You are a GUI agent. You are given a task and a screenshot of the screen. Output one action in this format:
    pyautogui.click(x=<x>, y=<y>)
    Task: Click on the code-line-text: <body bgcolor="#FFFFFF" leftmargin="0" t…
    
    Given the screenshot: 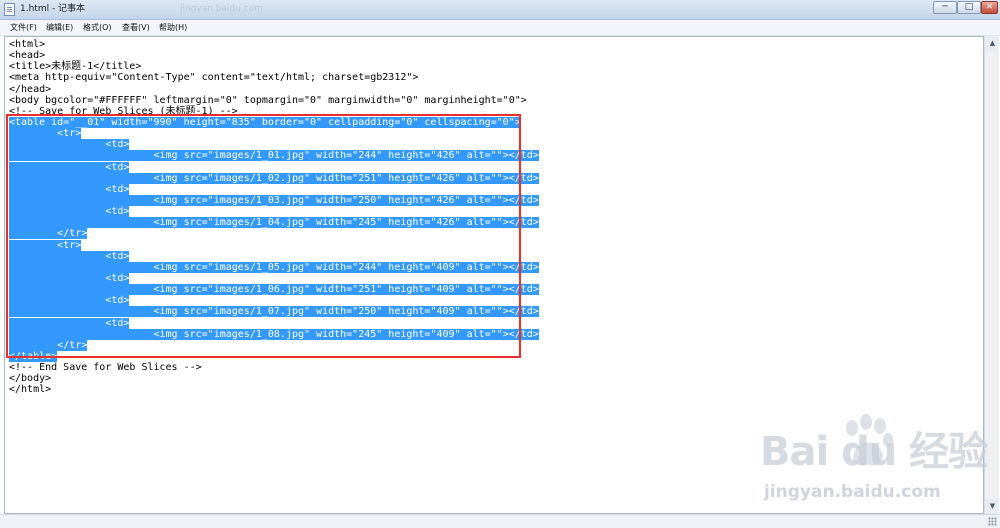 What is the action you would take?
    pyautogui.click(x=268, y=100)
    